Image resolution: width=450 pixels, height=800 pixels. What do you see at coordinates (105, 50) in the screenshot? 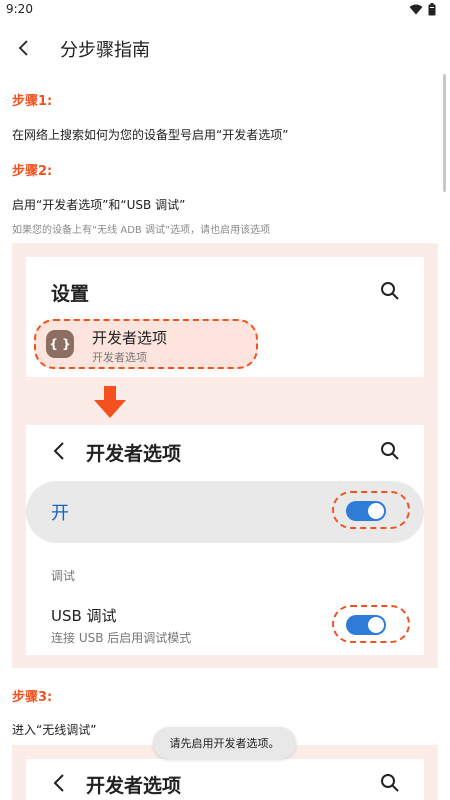
I see `page-title: 分步骤指南` at bounding box center [105, 50].